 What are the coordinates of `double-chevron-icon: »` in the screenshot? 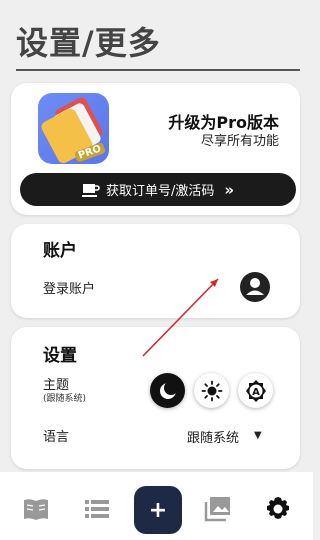 It's located at (229, 189).